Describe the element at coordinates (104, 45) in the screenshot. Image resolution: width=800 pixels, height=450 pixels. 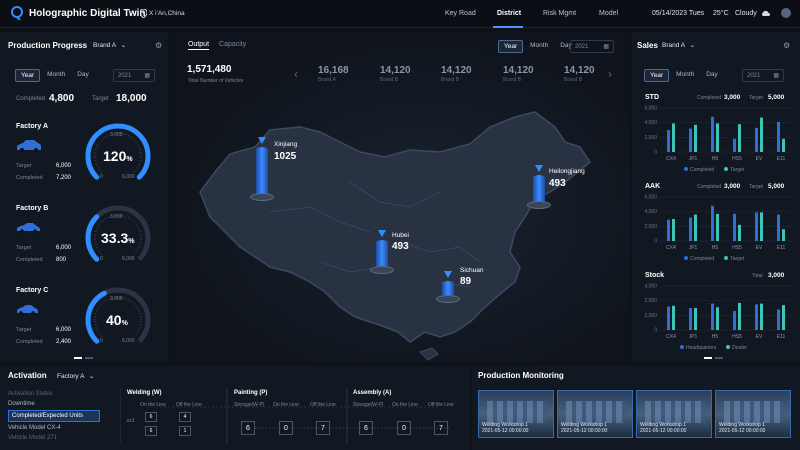
I see `production-brand-value: Brand A` at that location.